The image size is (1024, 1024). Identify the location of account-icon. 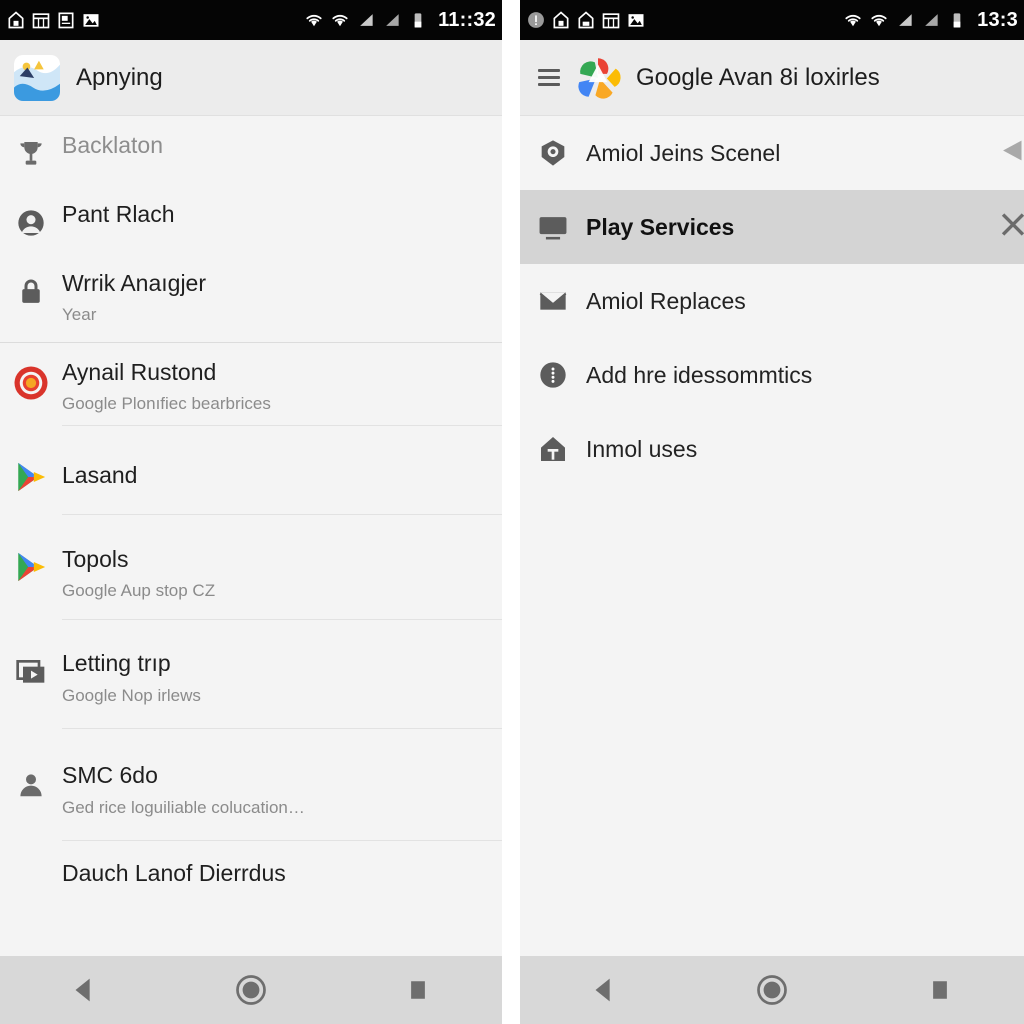
(31, 212).